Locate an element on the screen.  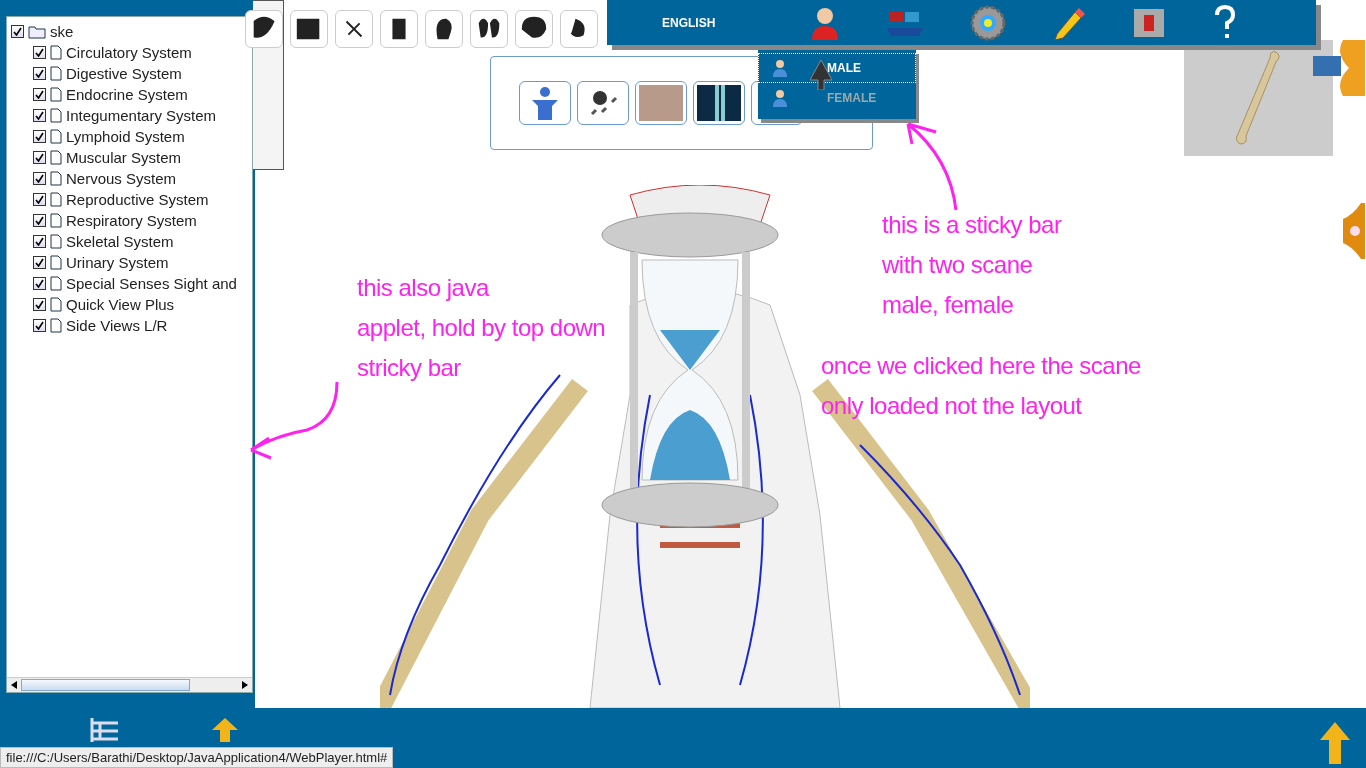
tree-item: Reproductive System is located at coordinates (137, 199).